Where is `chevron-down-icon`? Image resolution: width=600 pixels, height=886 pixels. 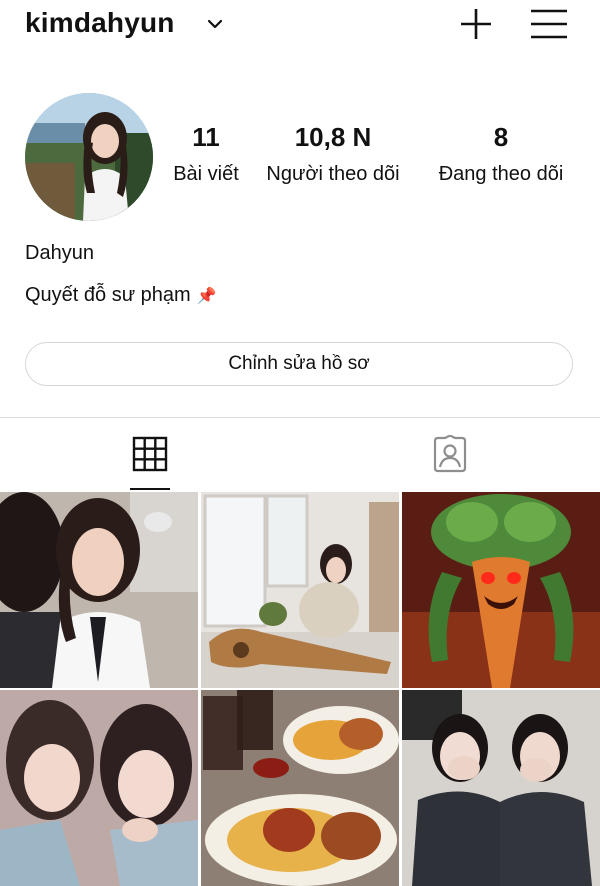 chevron-down-icon is located at coordinates (215, 24).